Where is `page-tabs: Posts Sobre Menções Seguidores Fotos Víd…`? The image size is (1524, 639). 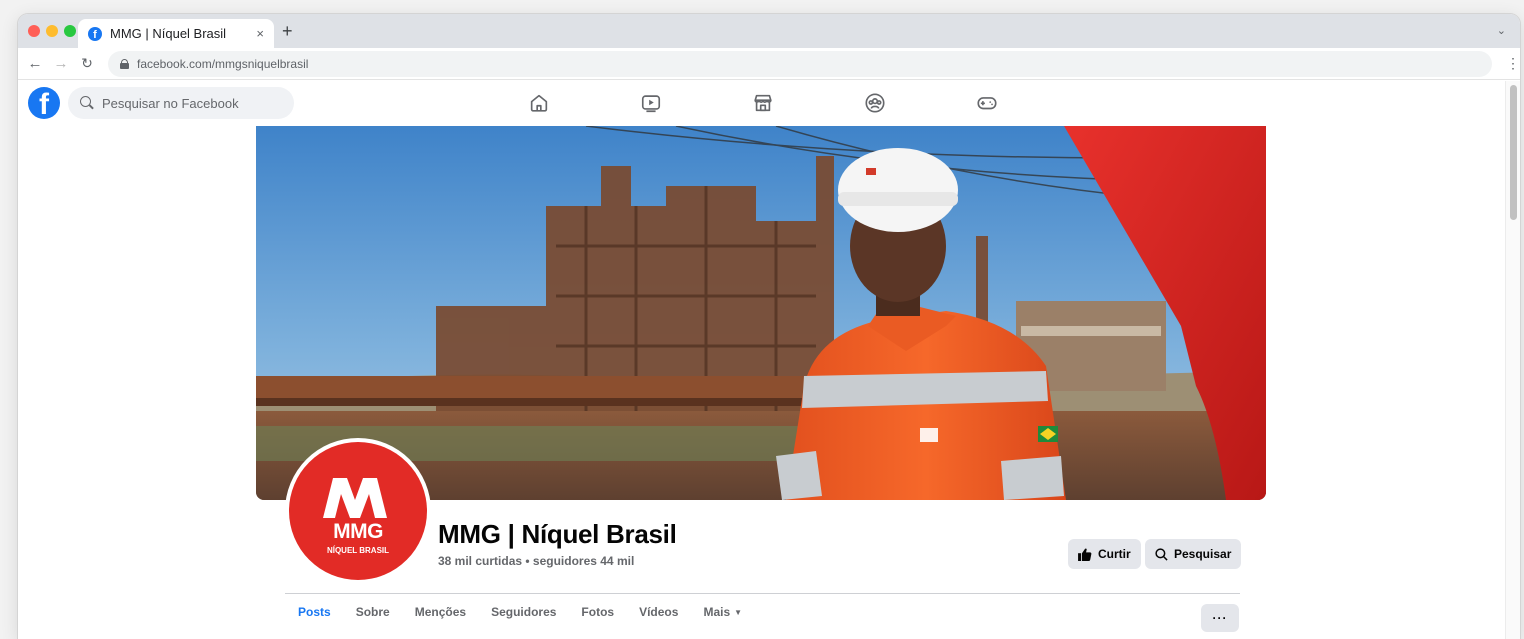
page-tabs: Posts Sobre Menções Seguidores Fotos Víd… is located at coordinates (532, 612).